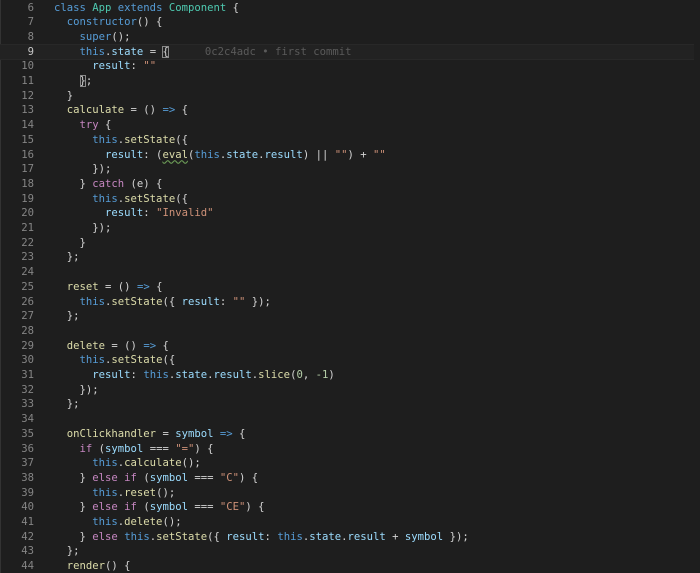 The height and width of the screenshot is (573, 700). I want to click on code-line: 29 delete = () => {, so click(350, 346).